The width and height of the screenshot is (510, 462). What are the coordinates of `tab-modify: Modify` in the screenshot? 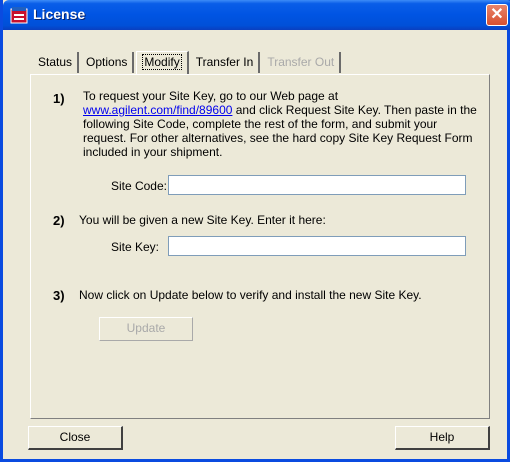 It's located at (162, 62).